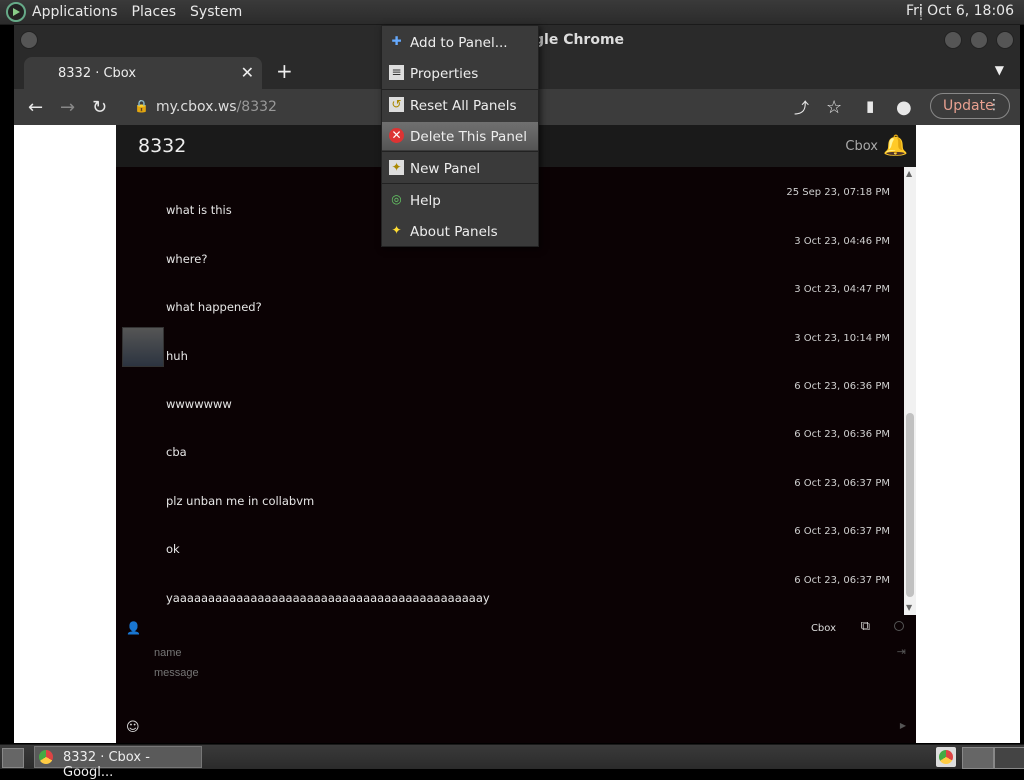 This screenshot has width=1024, height=780. I want to click on avatar, so click(143, 347).